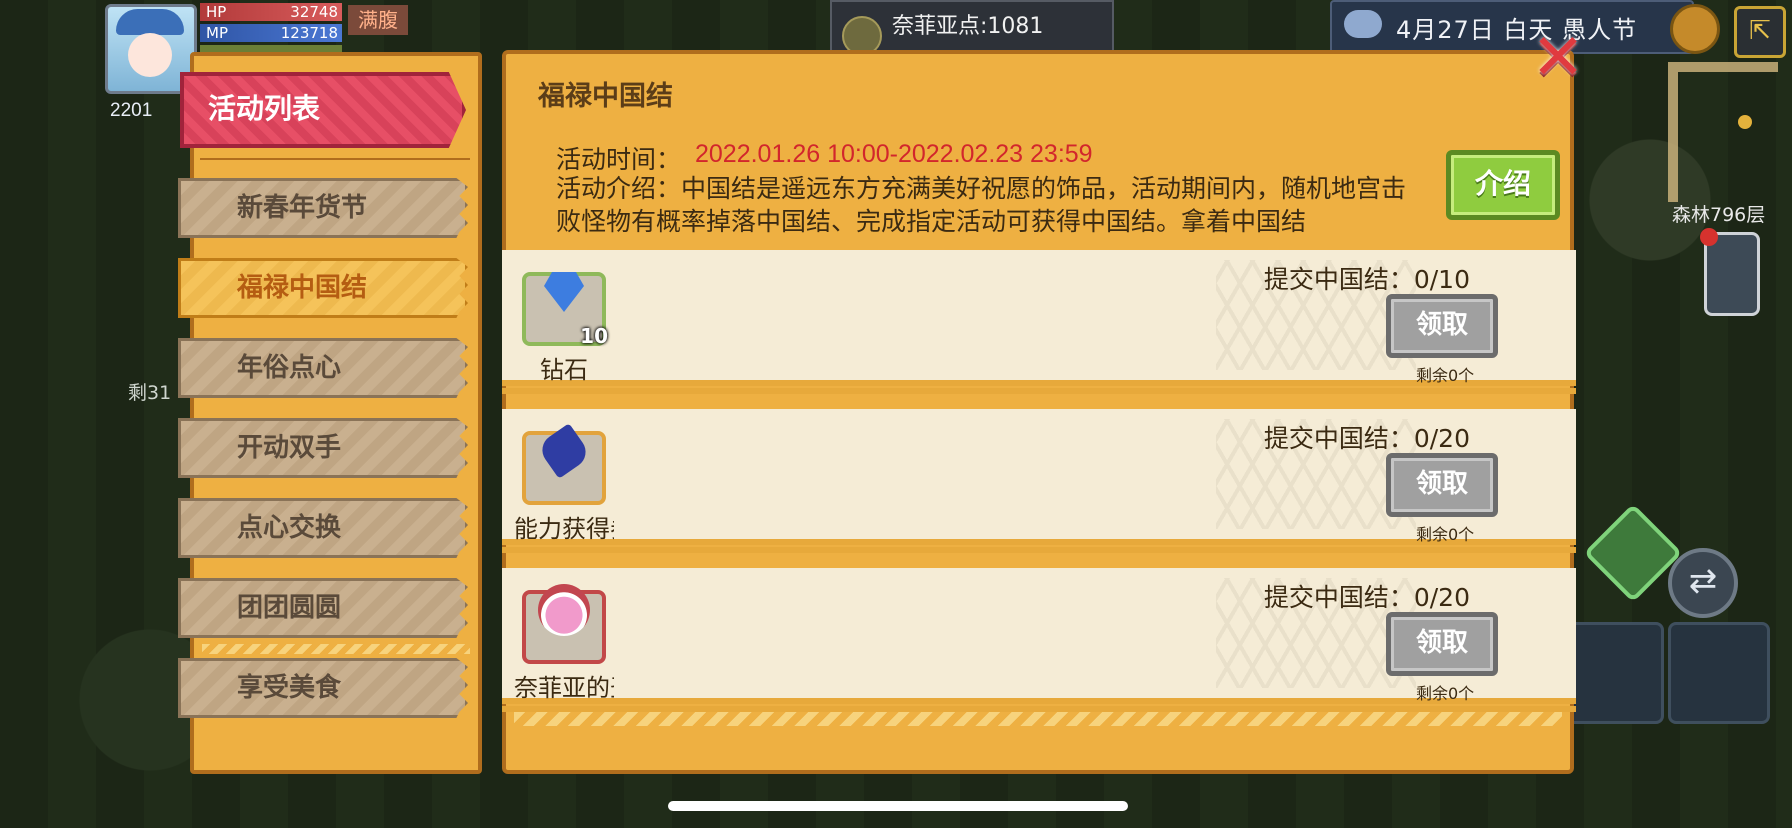 The image size is (1792, 828). Describe the element at coordinates (1039, 640) in the screenshot. I see `reward-row: 奈菲亚的圣辉 提交中国结：0/20 领取 剩余0个` at that location.